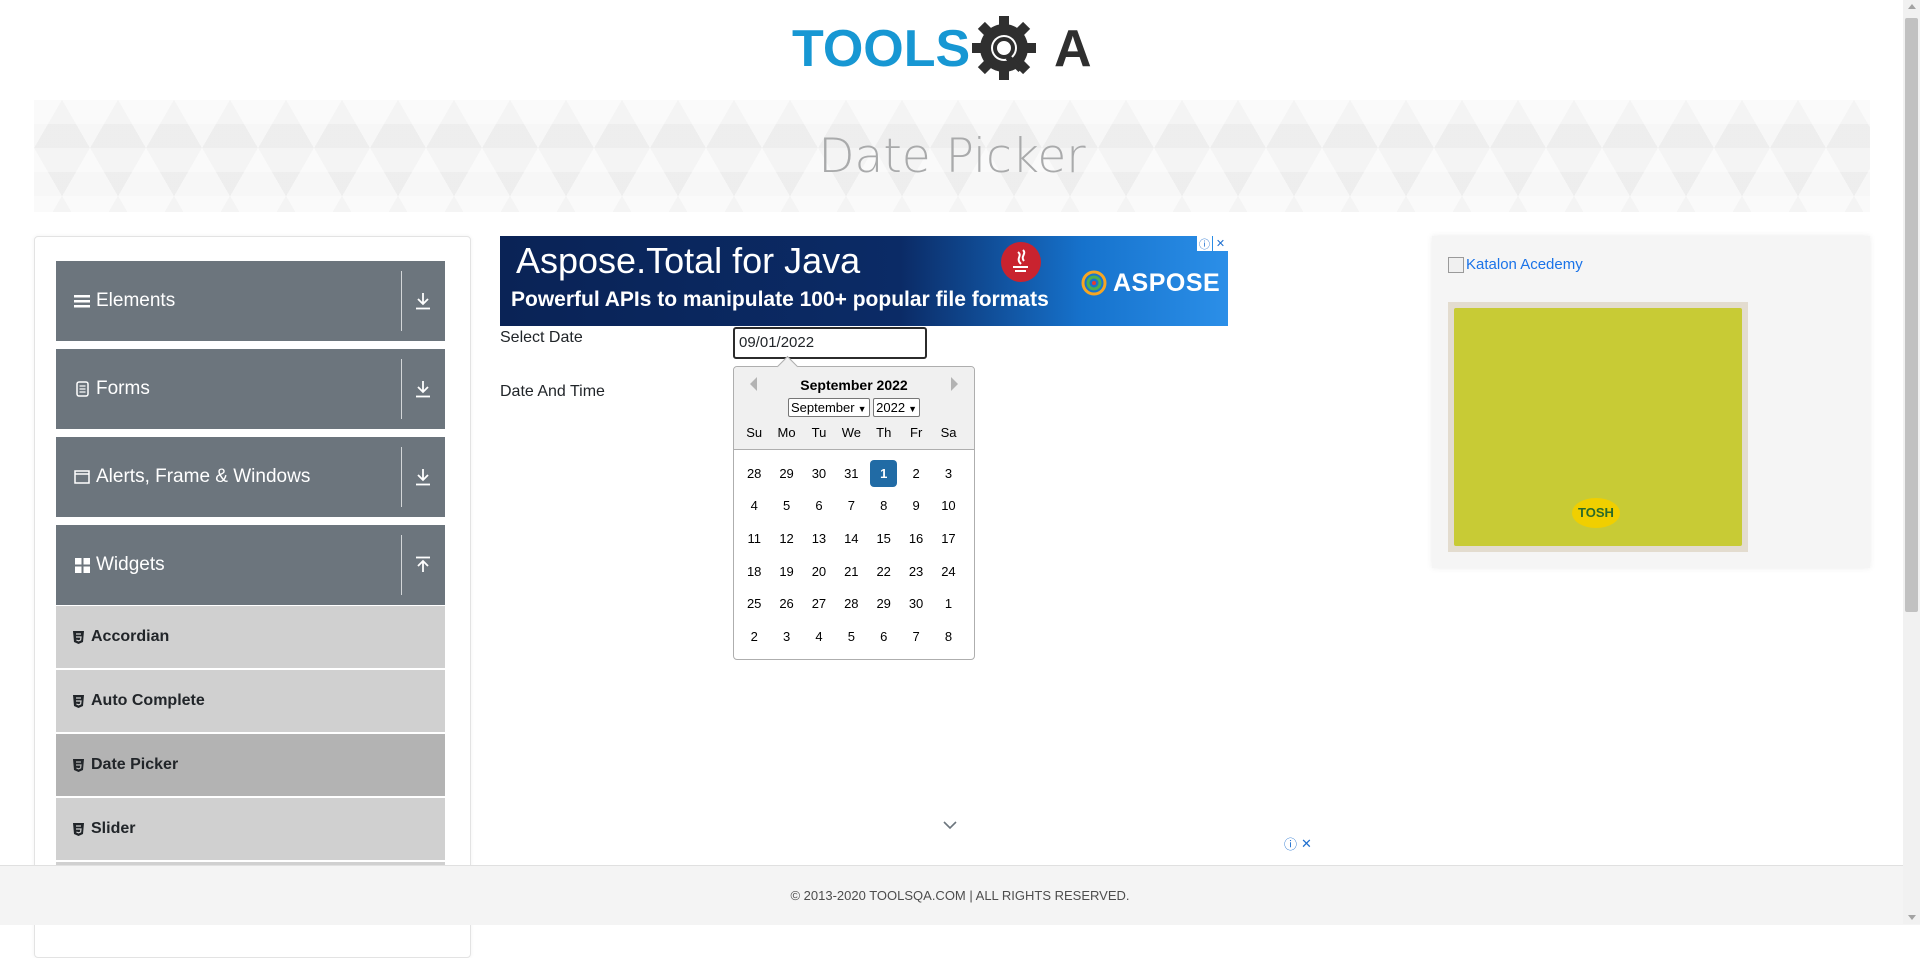 This screenshot has height=958, width=1920. Describe the element at coordinates (1911, 315) in the screenshot. I see `scrollbar-thumb` at that location.